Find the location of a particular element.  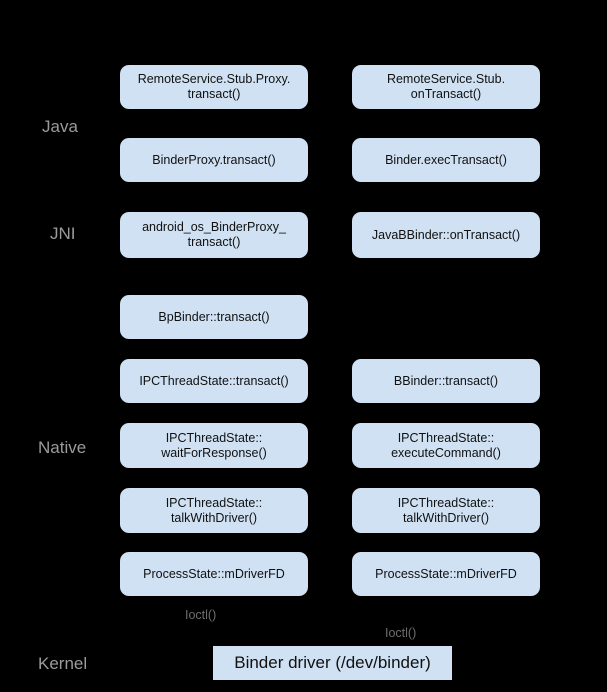

node-line-1: BpBinder::transact() is located at coordinates (214, 316).